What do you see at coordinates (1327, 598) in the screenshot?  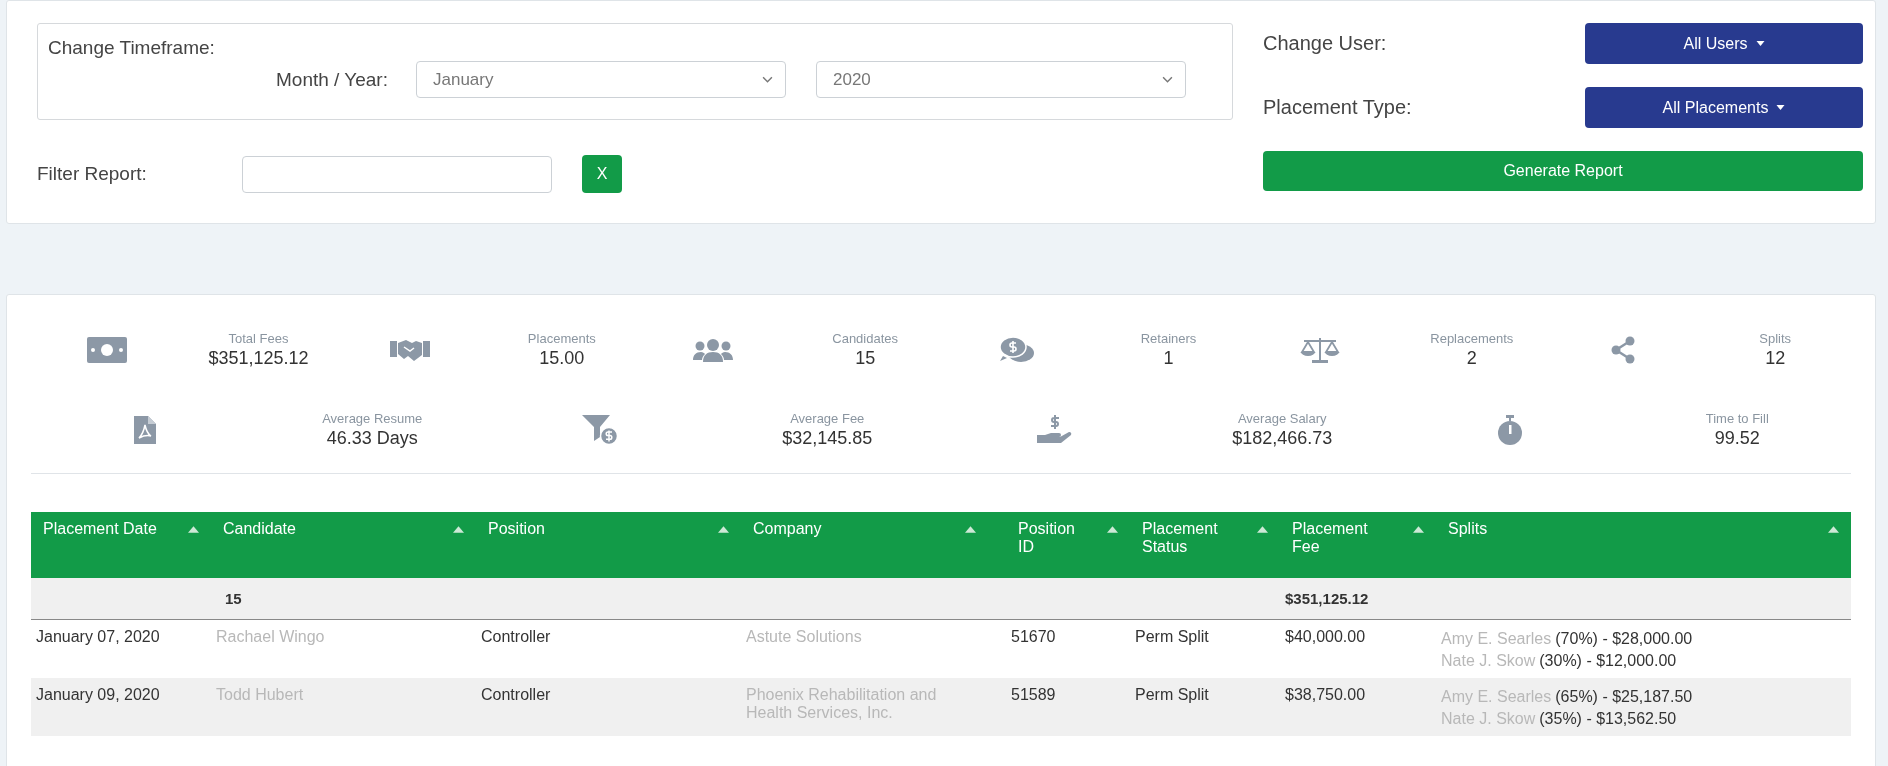 I see `total-fee: $351,125.12` at bounding box center [1327, 598].